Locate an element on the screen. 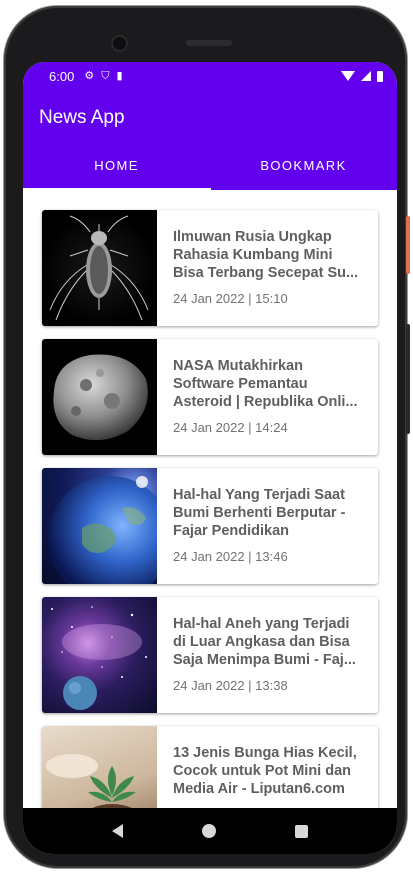  tab-bar: HOME BOOKMARK is located at coordinates (210, 168).